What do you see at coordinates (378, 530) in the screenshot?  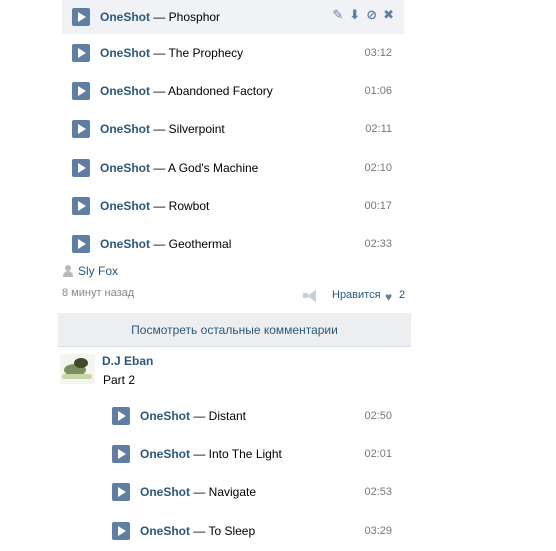 I see `track-duration: 03:29` at bounding box center [378, 530].